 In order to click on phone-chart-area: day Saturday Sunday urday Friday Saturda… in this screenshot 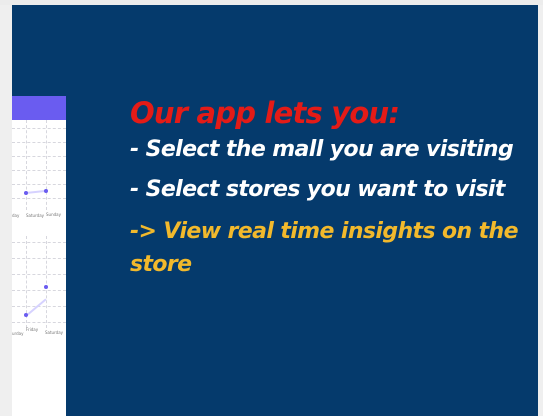, I will do `click(39, 268)`.